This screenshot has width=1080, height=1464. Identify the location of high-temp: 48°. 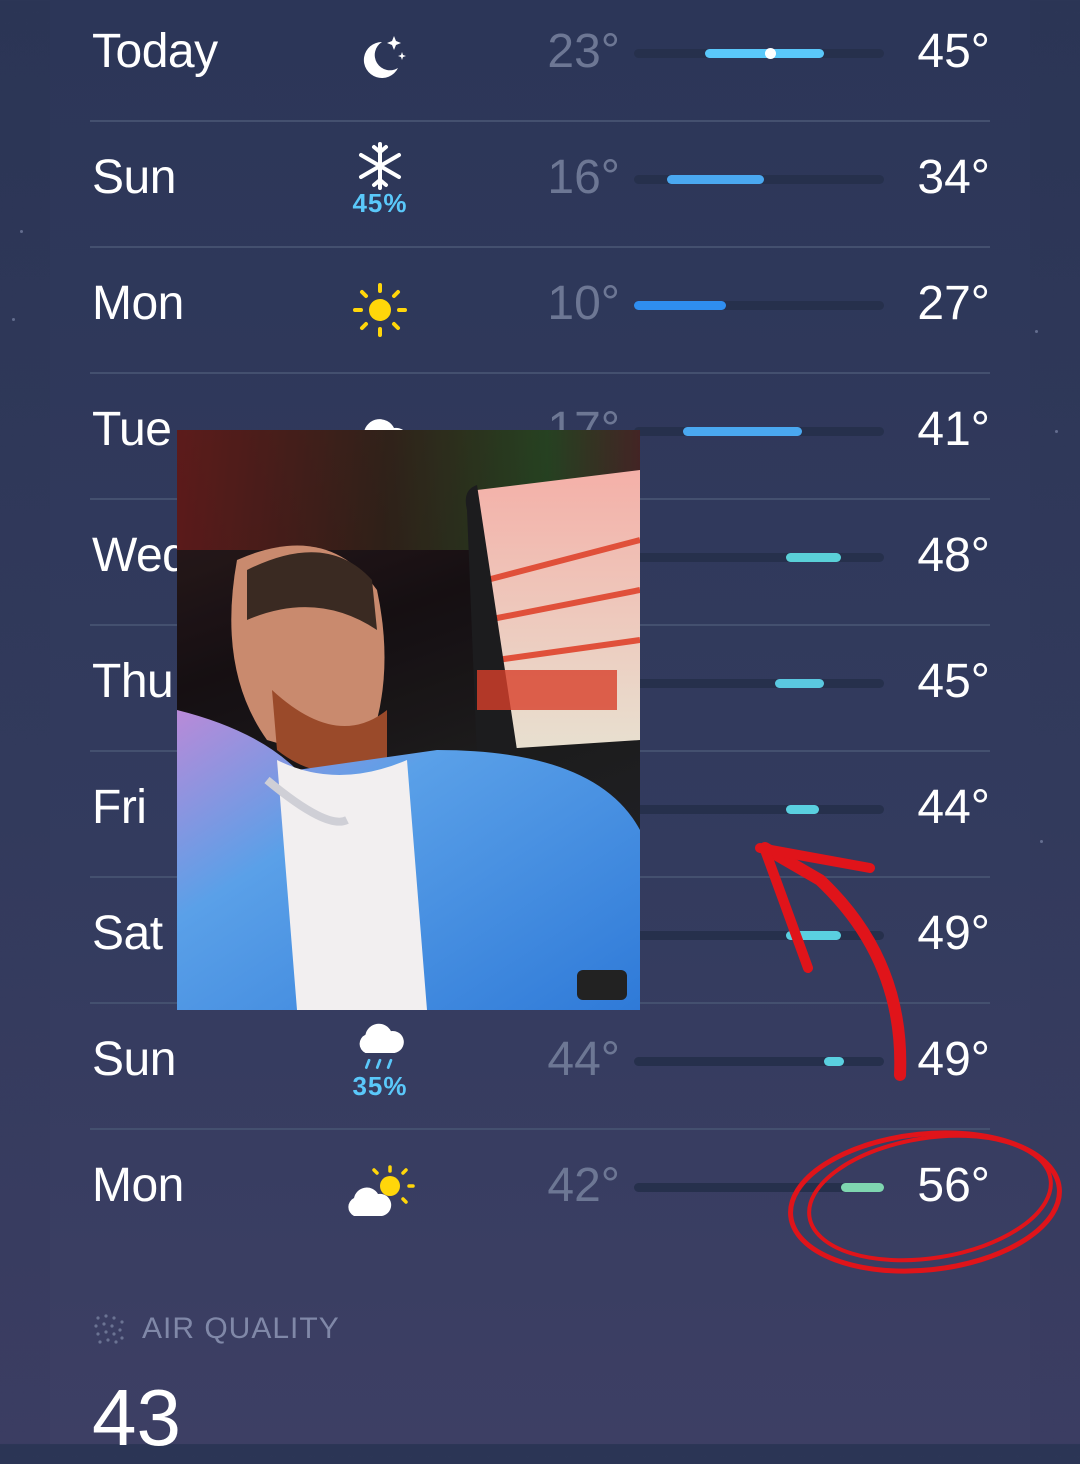
(953, 555).